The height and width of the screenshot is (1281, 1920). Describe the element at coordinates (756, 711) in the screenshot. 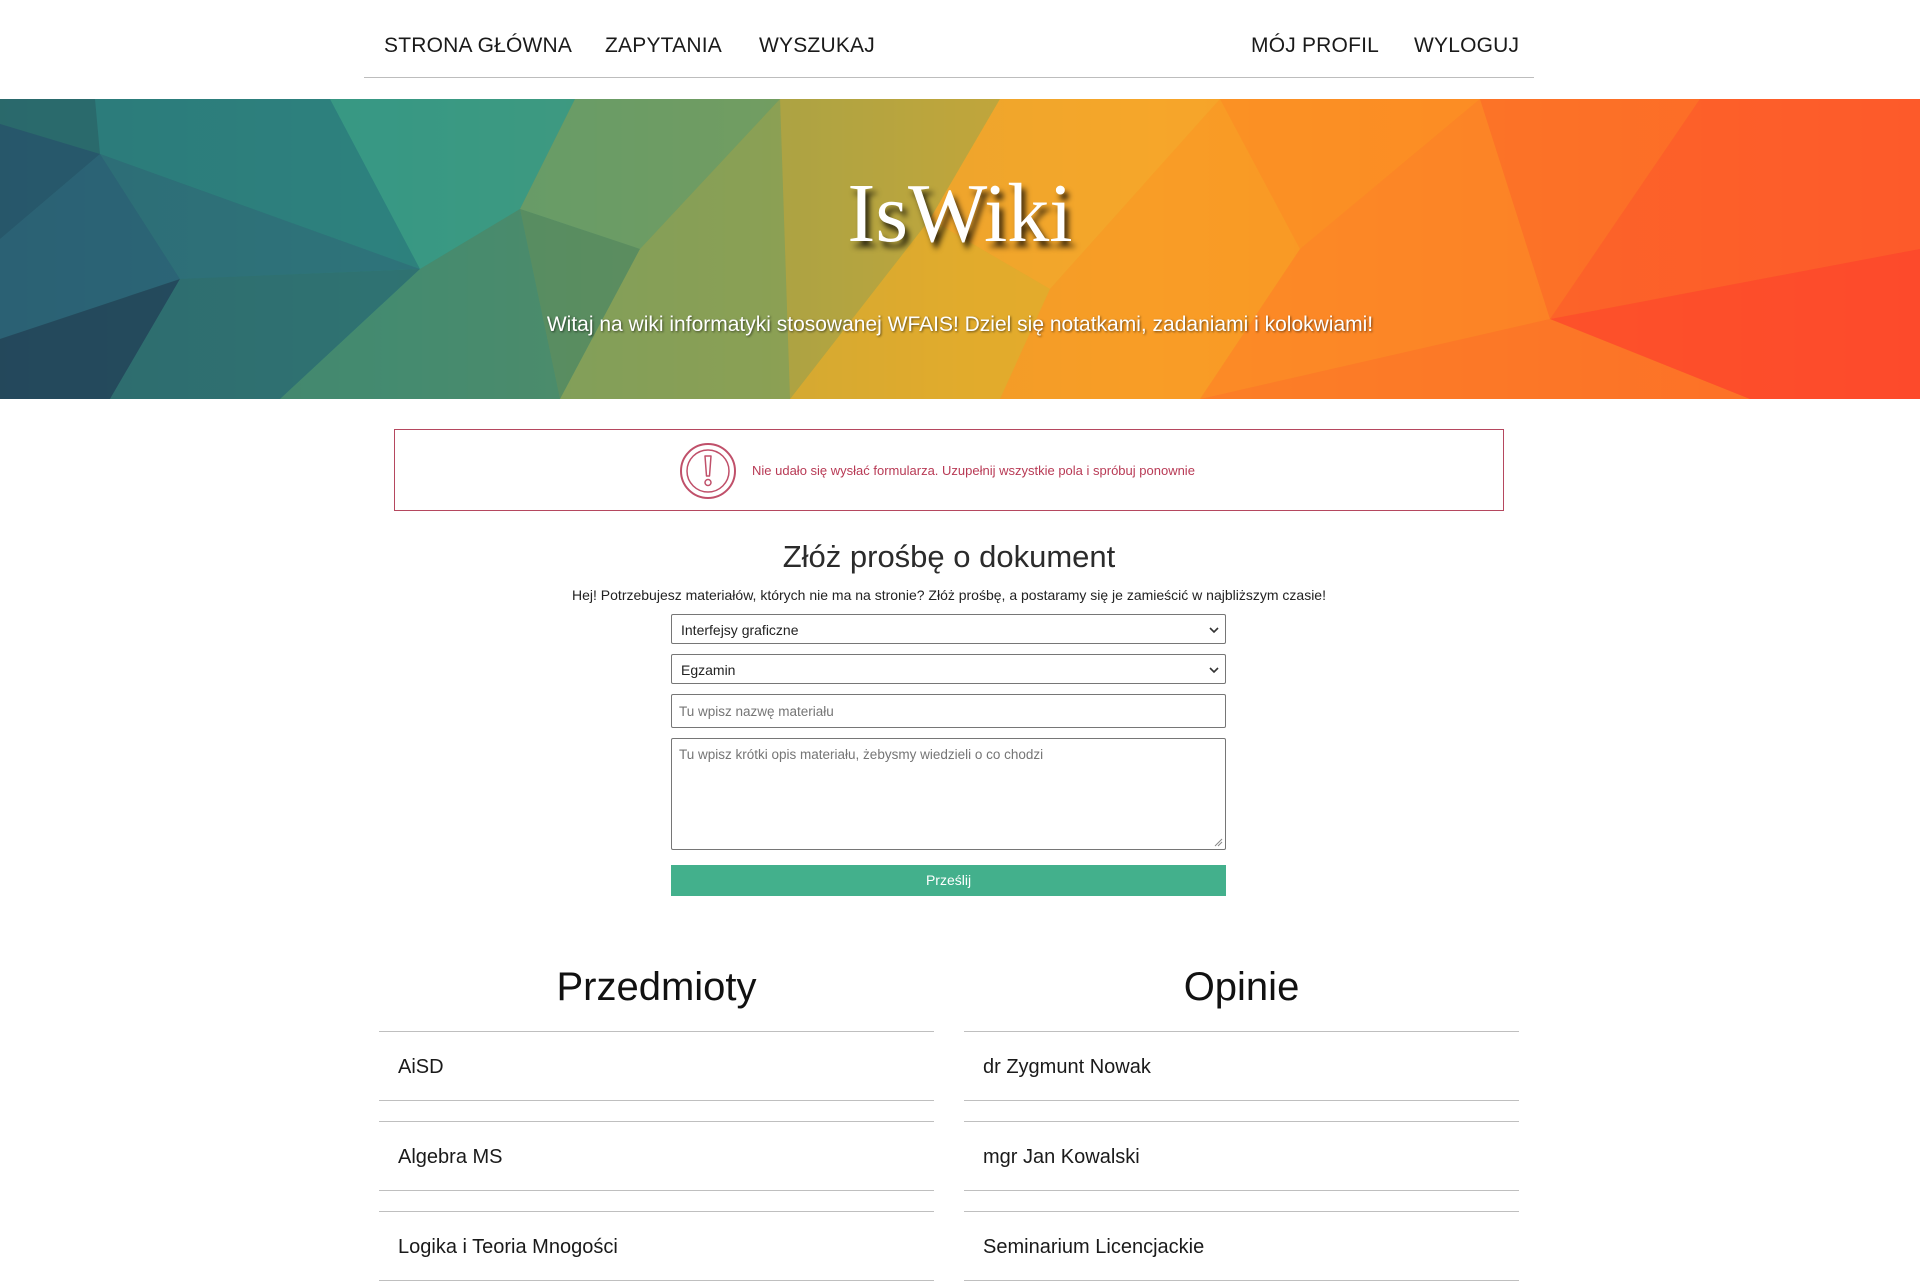

I see `material-name-placeholder: Tu wpisz nazwę materiału` at that location.